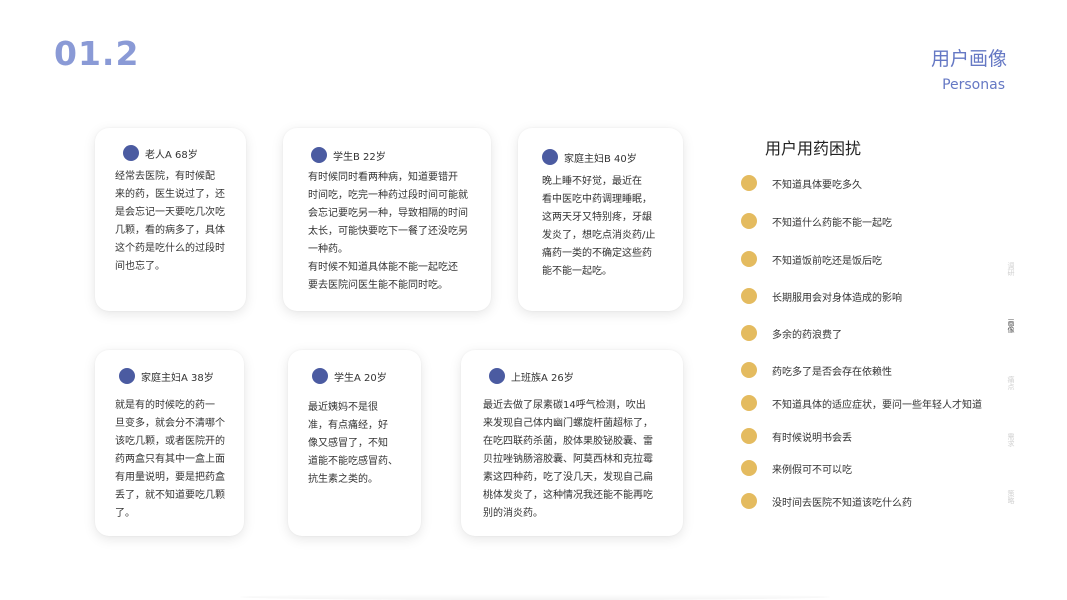 This screenshot has height=600, width=1067. What do you see at coordinates (97, 53) in the screenshot?
I see `section-number: 01.2` at bounding box center [97, 53].